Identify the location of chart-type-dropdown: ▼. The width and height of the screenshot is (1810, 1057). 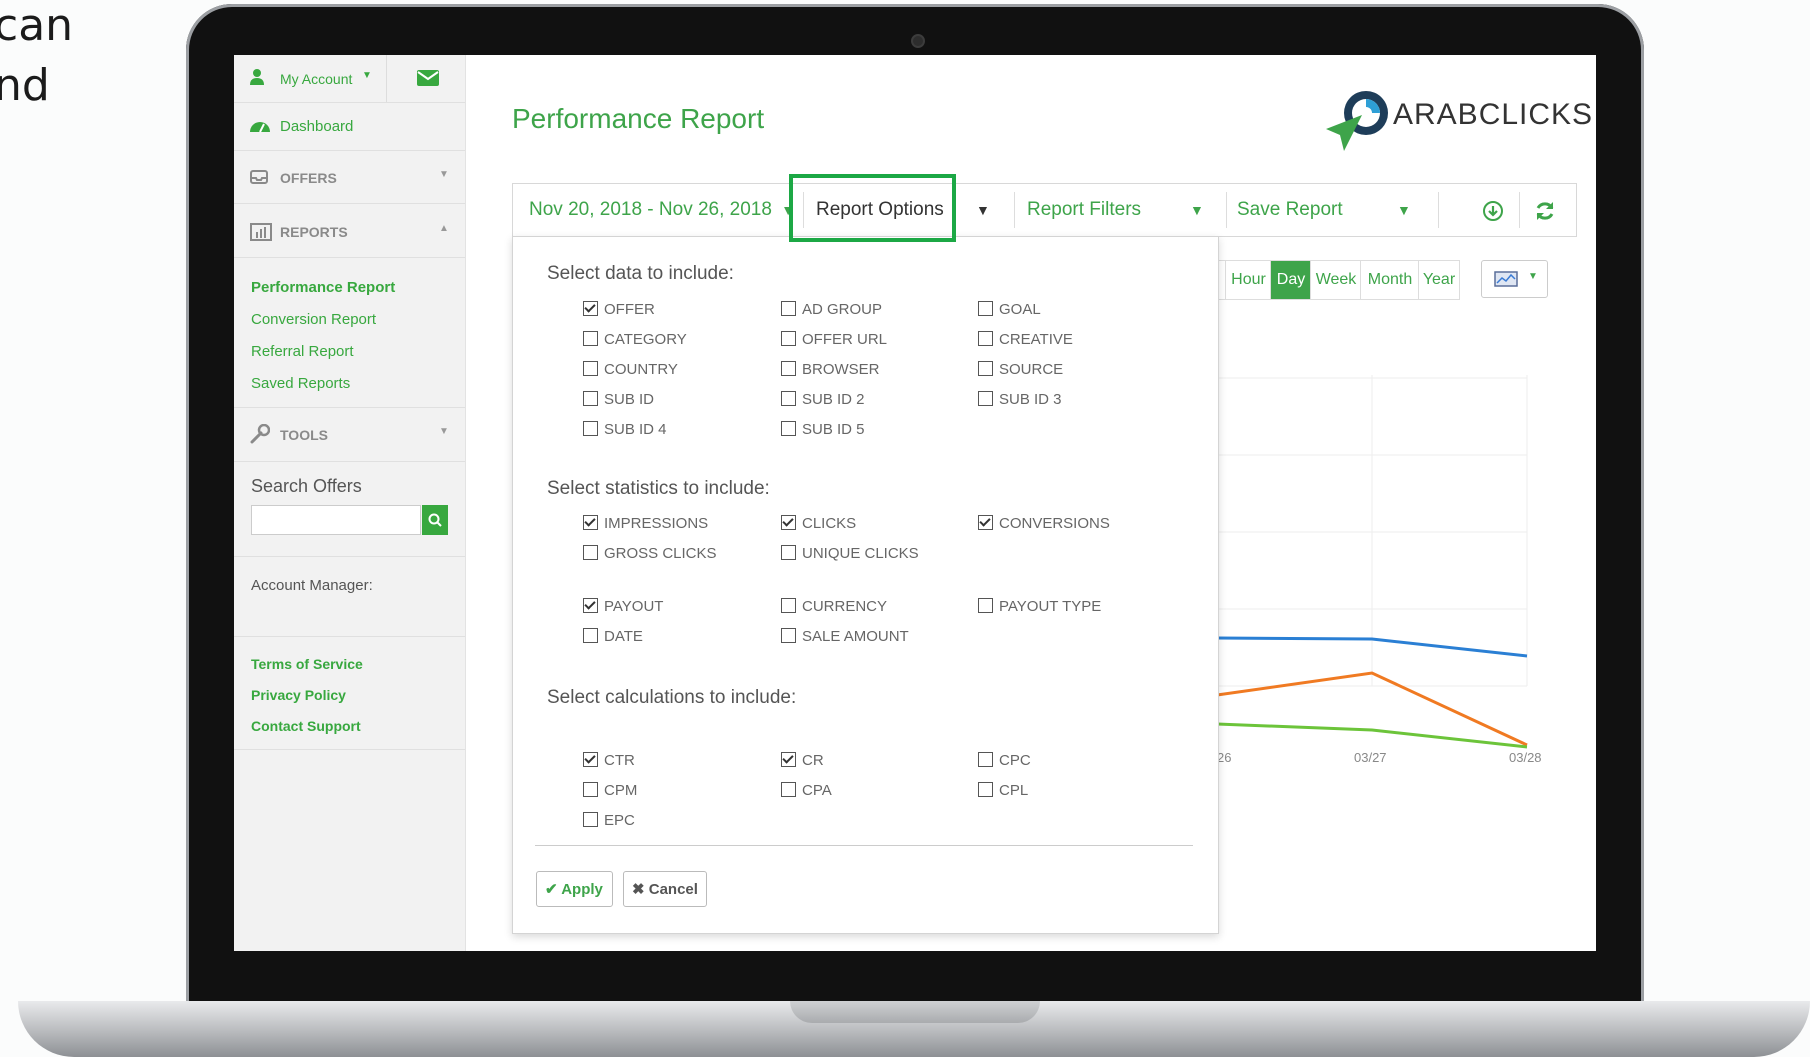
(1514, 279).